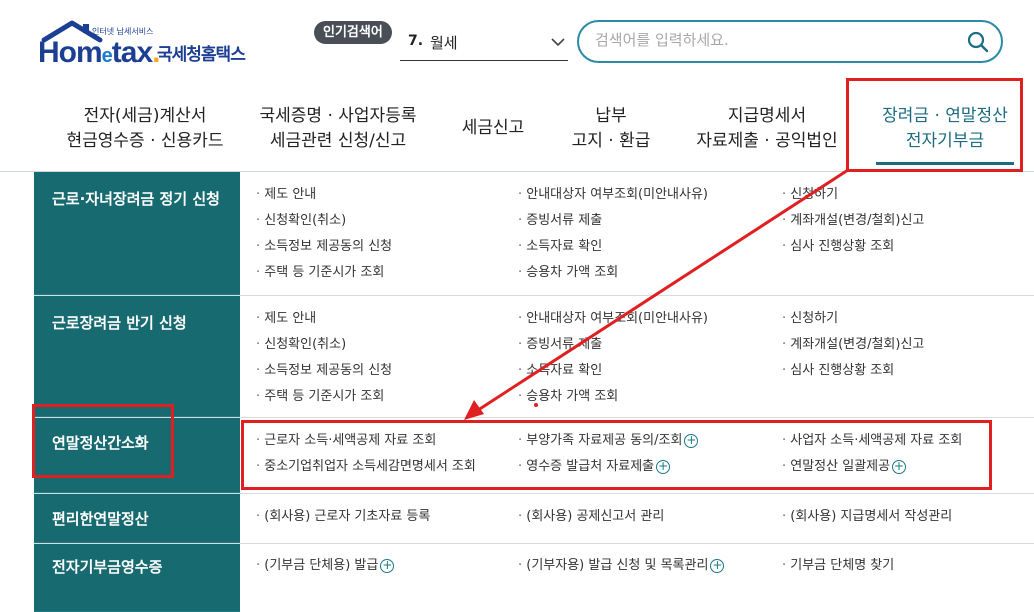  I want to click on nav-item-e-invoice: 전자(세금)계산서 현금영수증 · 신용카드, so click(145, 129).